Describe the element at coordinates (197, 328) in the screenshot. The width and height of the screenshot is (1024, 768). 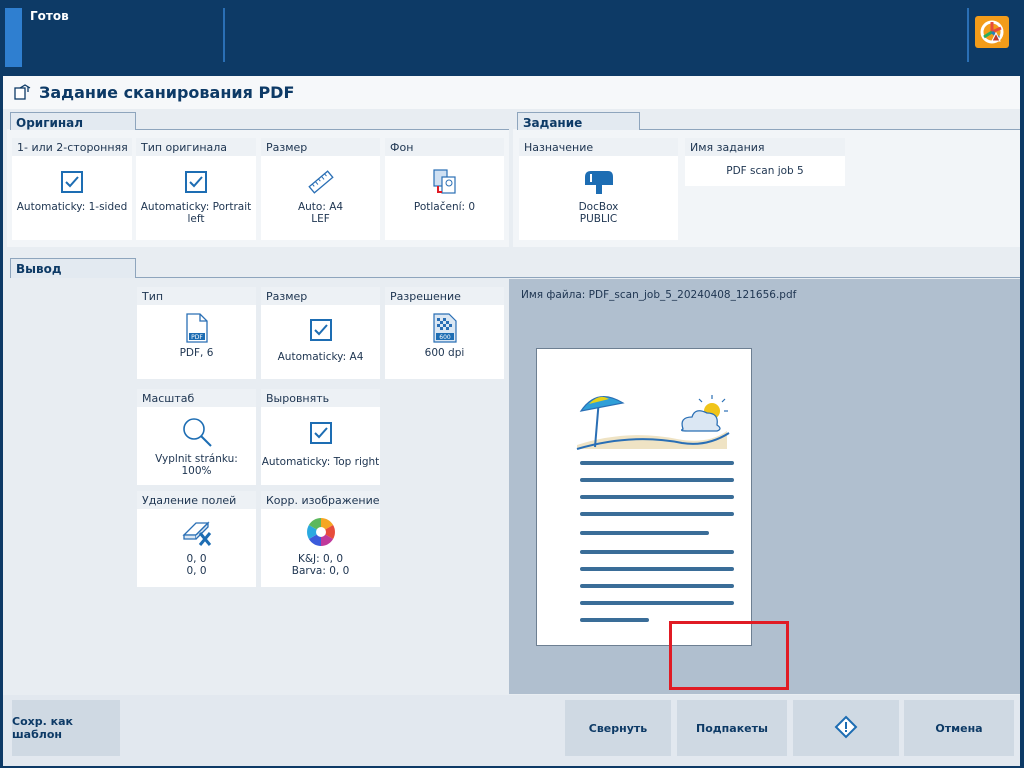
I see `pdf-file-icon: PDF` at that location.